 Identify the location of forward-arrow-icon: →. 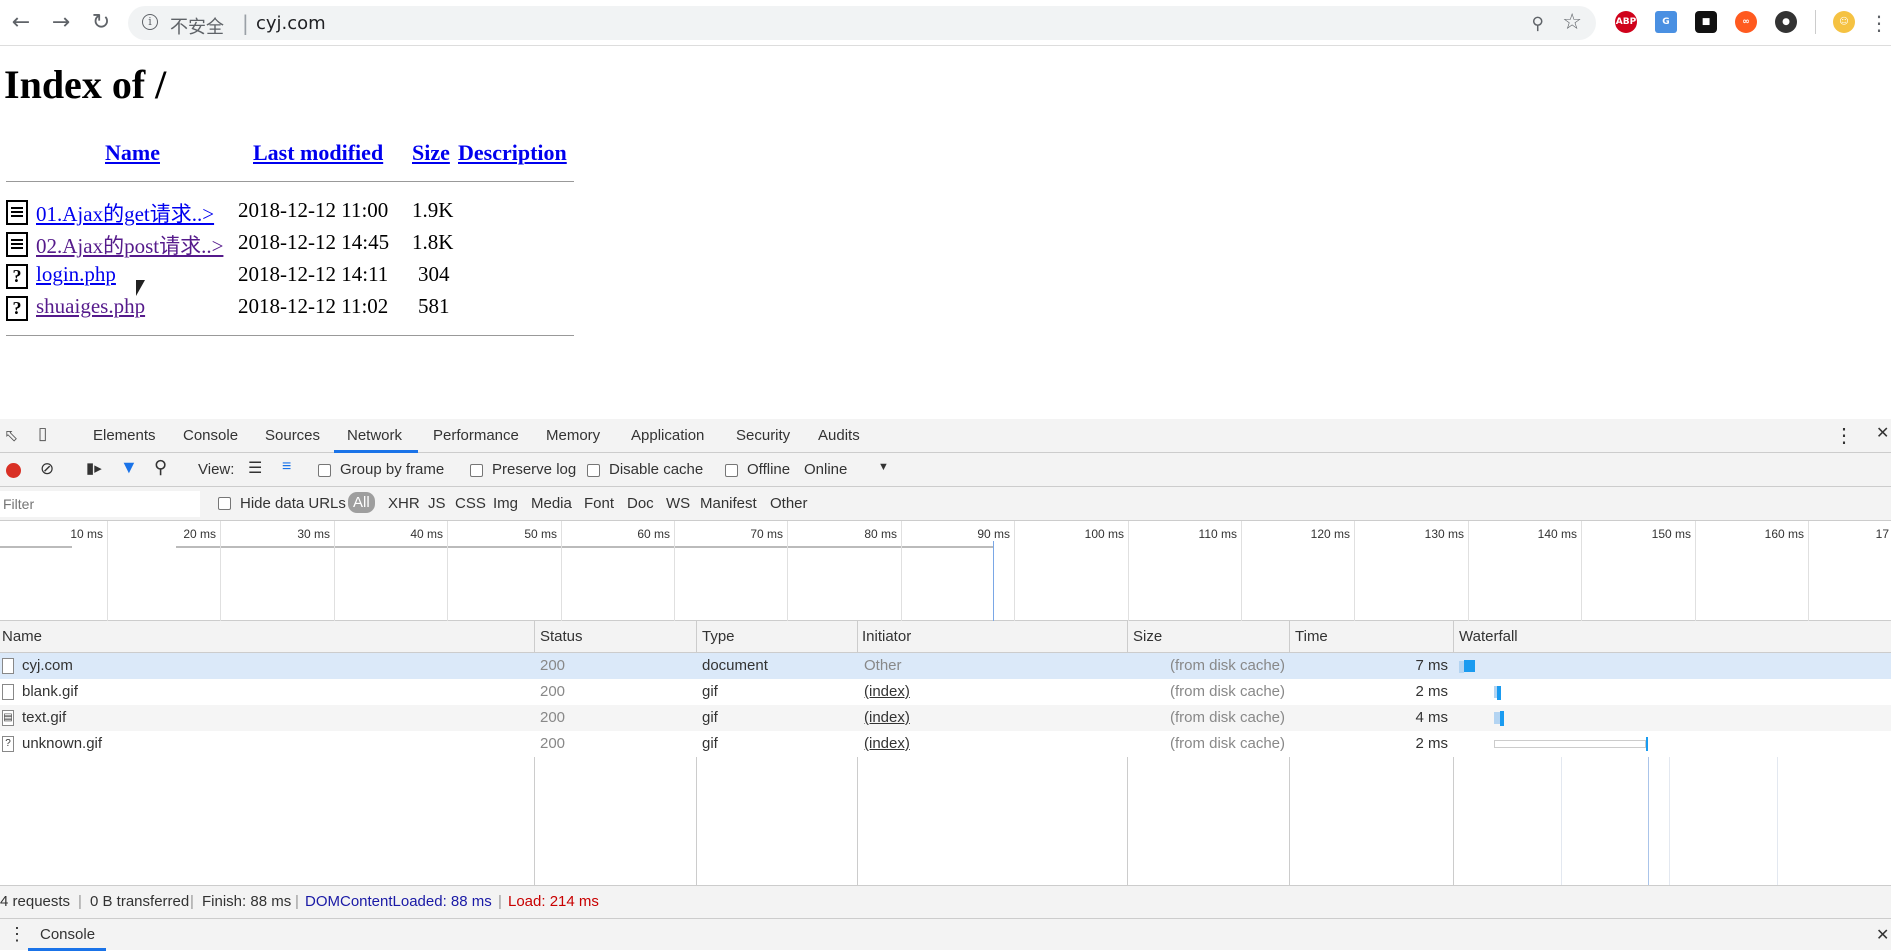
(61, 23).